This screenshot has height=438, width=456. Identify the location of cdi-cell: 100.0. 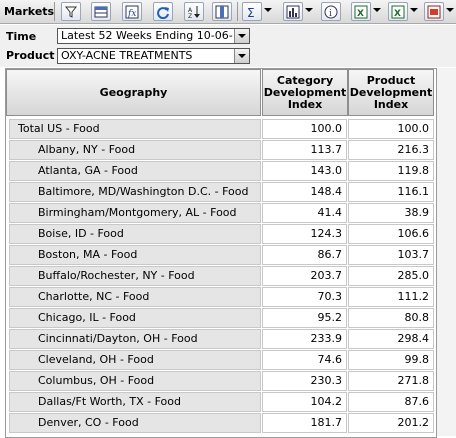
(304, 129).